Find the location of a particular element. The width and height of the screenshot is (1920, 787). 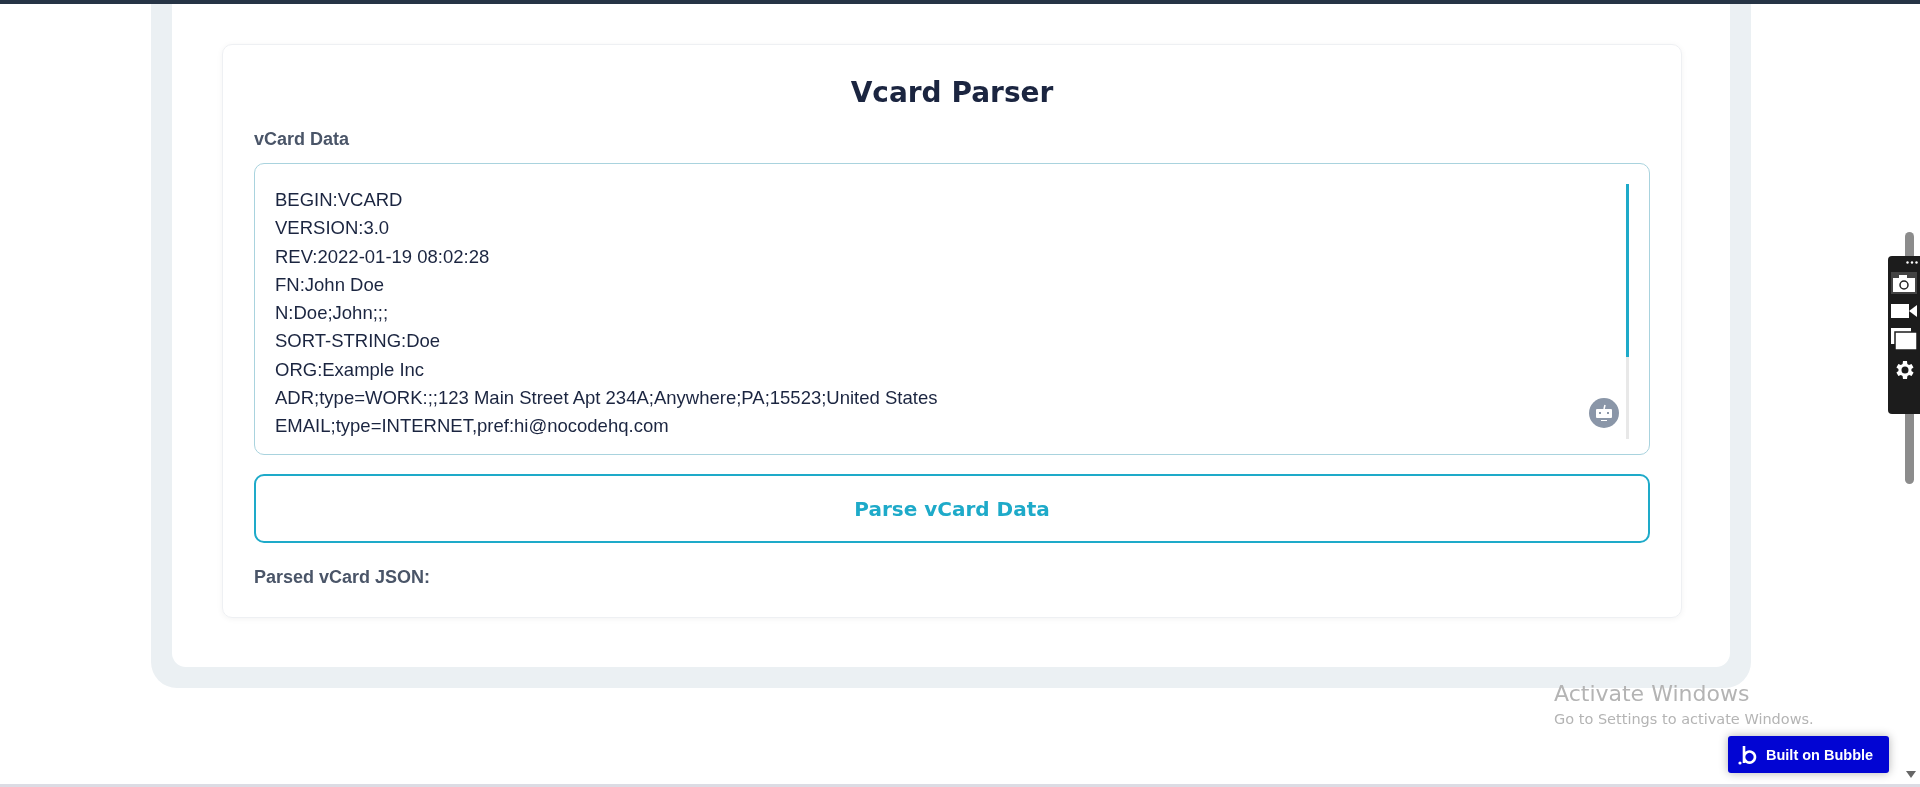

activation-title: Activate Windows is located at coordinates (1652, 694).